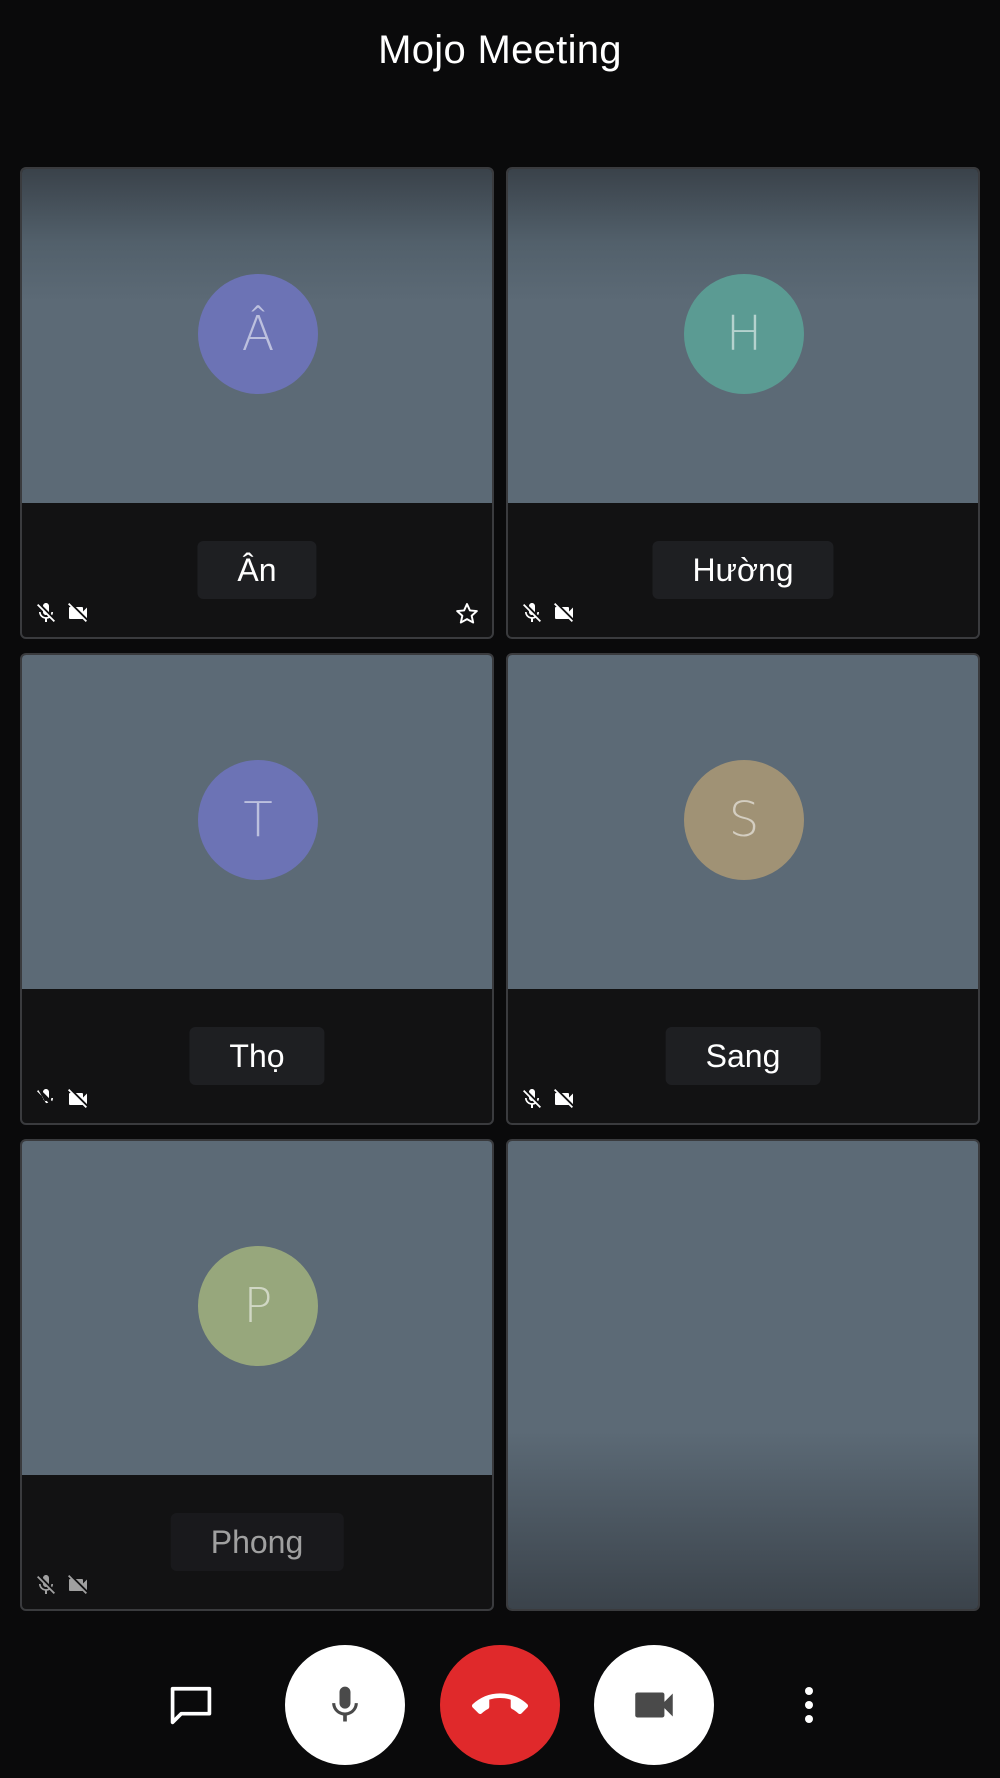 The image size is (1000, 1778). Describe the element at coordinates (258, 334) in the screenshot. I see `avatar: Â` at that location.